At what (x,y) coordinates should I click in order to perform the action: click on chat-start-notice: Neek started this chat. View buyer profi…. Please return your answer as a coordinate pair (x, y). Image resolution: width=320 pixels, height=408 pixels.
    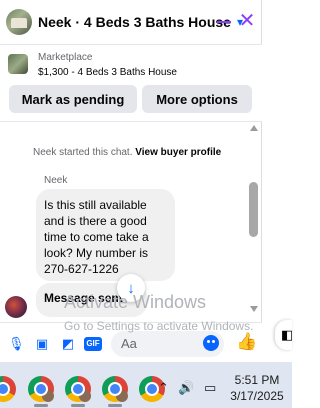
    Looking at the image, I should click on (127, 152).